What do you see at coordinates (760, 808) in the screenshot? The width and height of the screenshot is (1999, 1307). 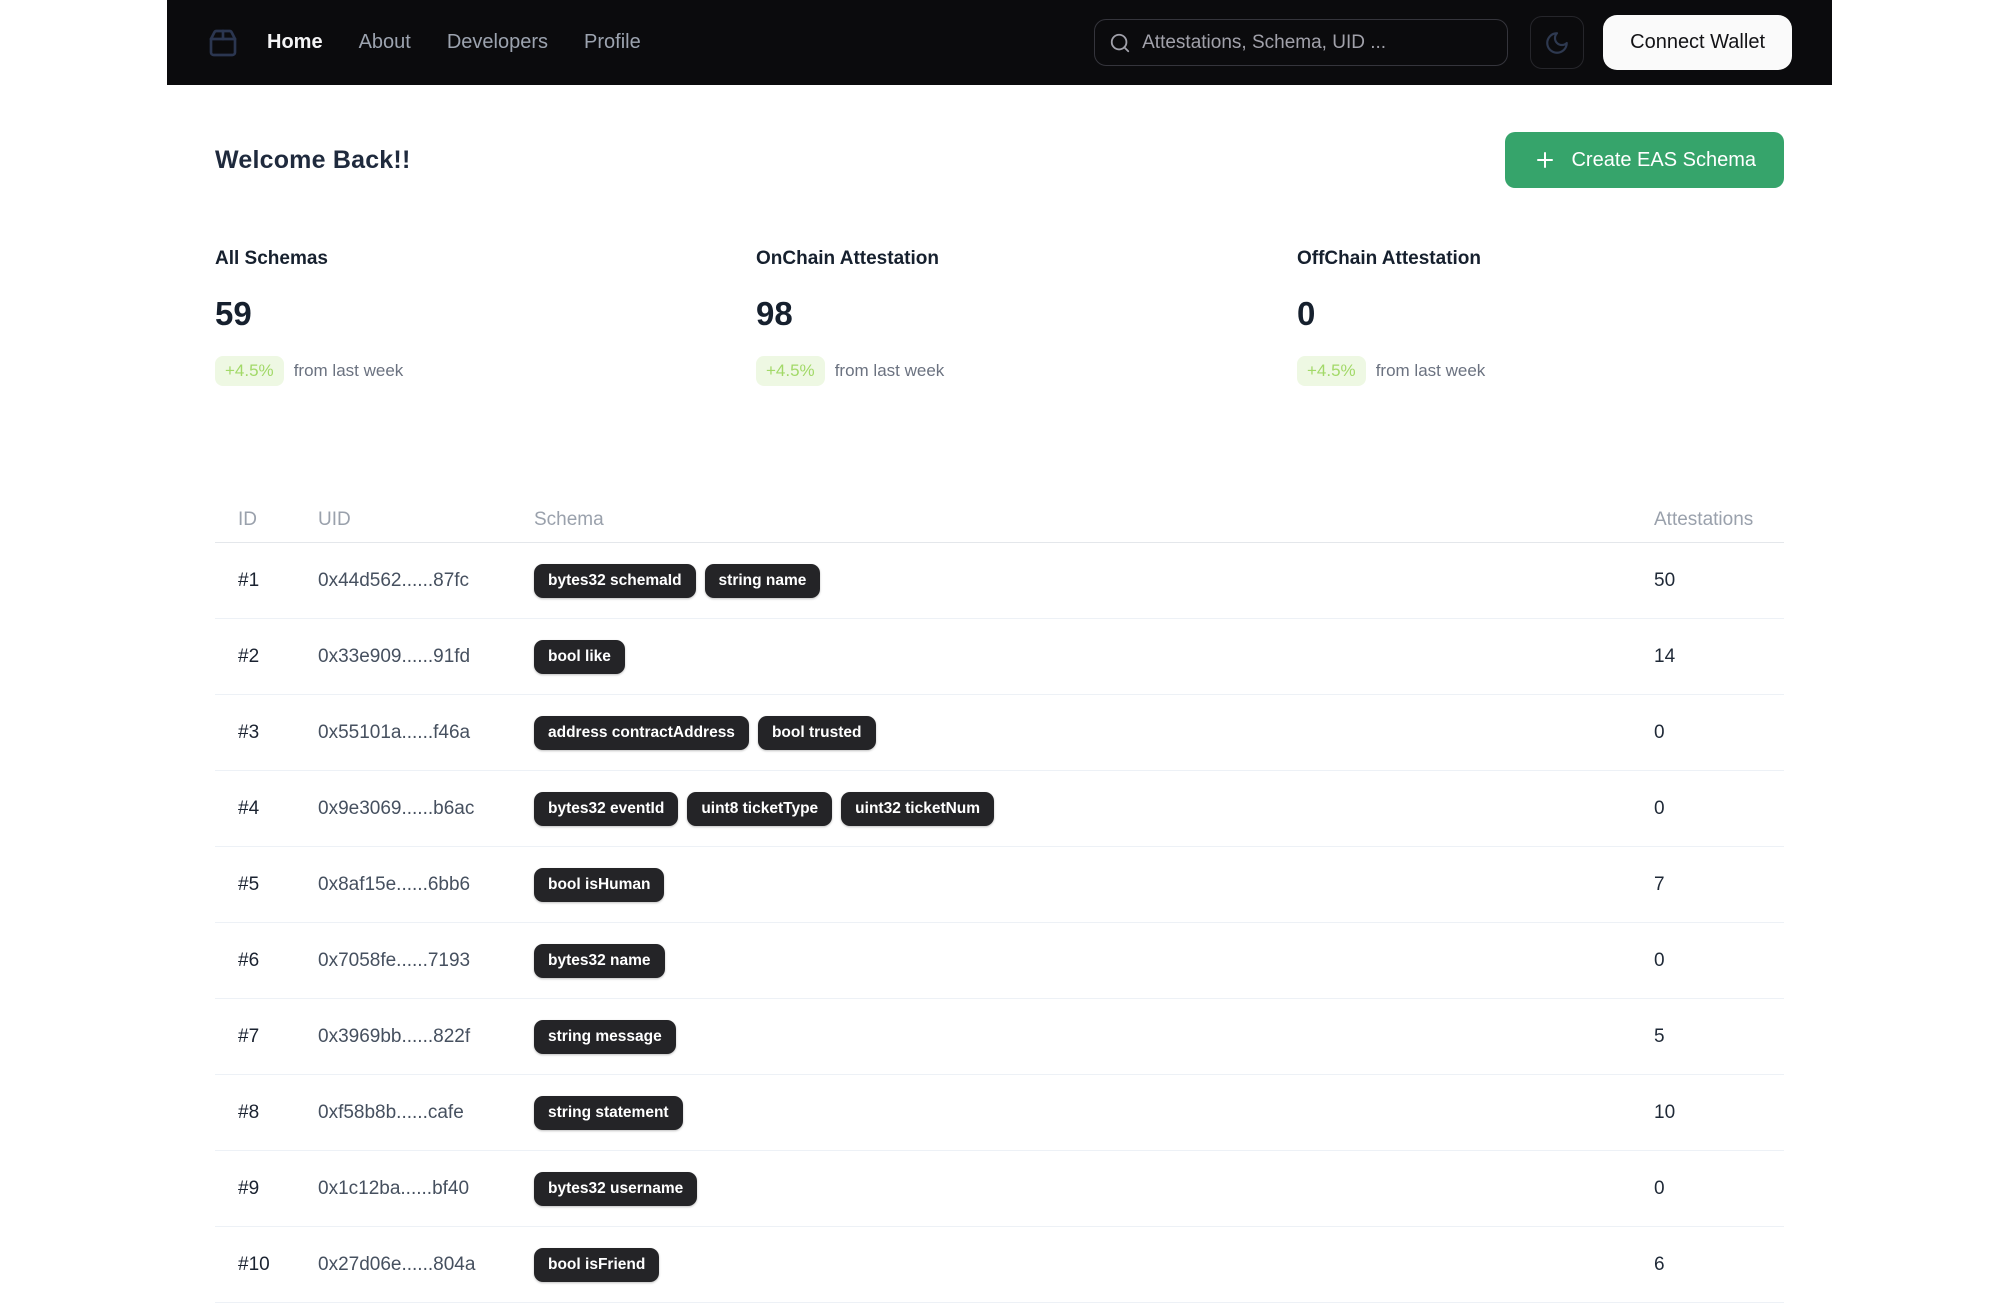 I see `schema-badge: uint8 ticketType` at bounding box center [760, 808].